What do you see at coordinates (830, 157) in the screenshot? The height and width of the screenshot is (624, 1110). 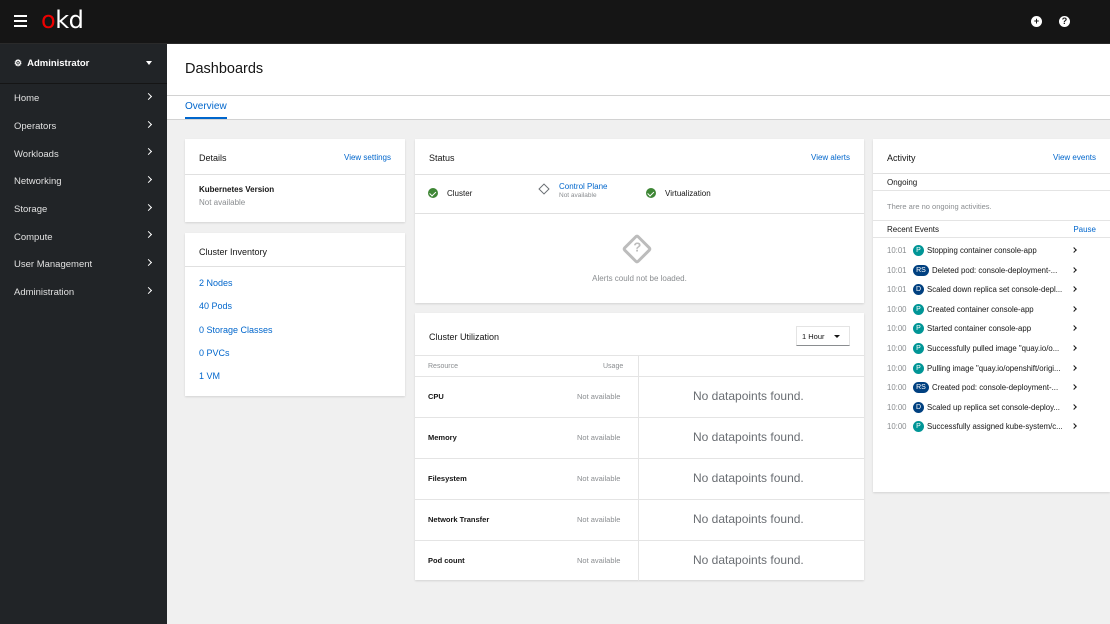 I see `view-alerts-link: View alerts` at bounding box center [830, 157].